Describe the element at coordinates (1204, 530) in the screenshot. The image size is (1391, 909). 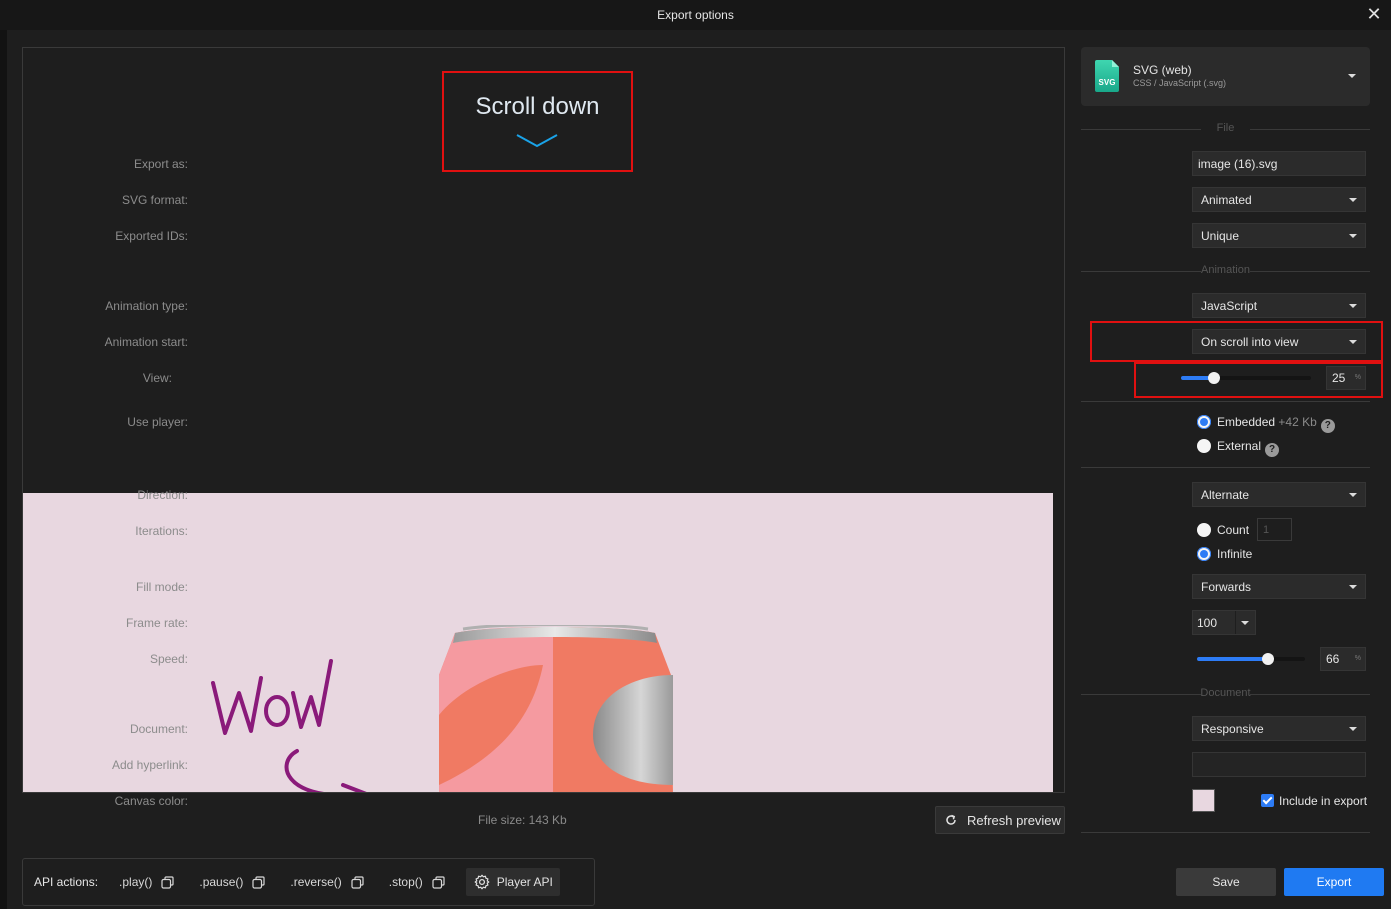
I see `count-radio` at that location.